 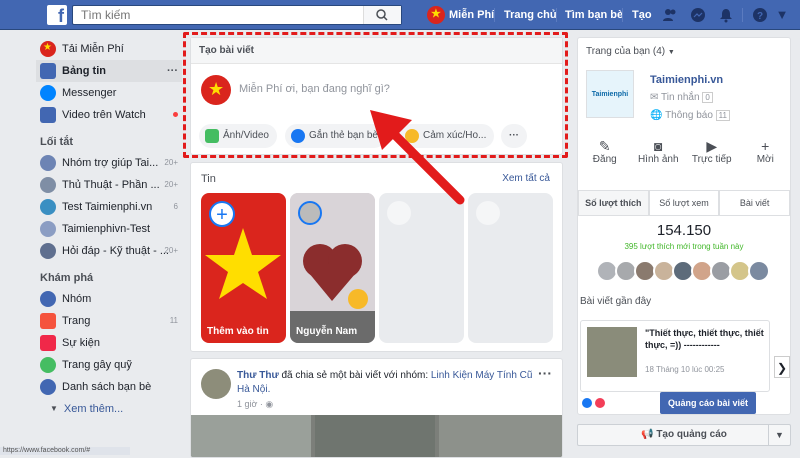 I want to click on add-story-label: Thêm vào tin, so click(x=238, y=331).